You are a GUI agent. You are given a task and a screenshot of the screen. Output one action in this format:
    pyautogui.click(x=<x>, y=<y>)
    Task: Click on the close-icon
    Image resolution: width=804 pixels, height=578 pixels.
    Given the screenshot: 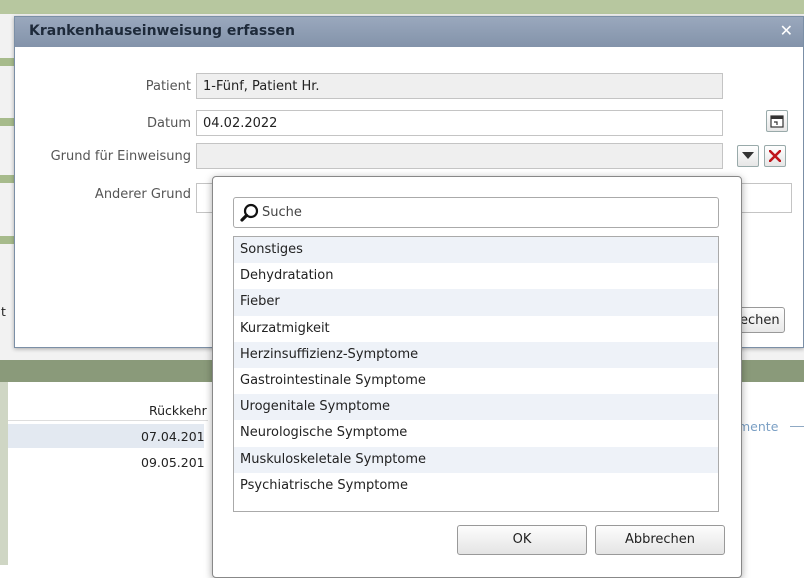 What is the action you would take?
    pyautogui.click(x=775, y=156)
    